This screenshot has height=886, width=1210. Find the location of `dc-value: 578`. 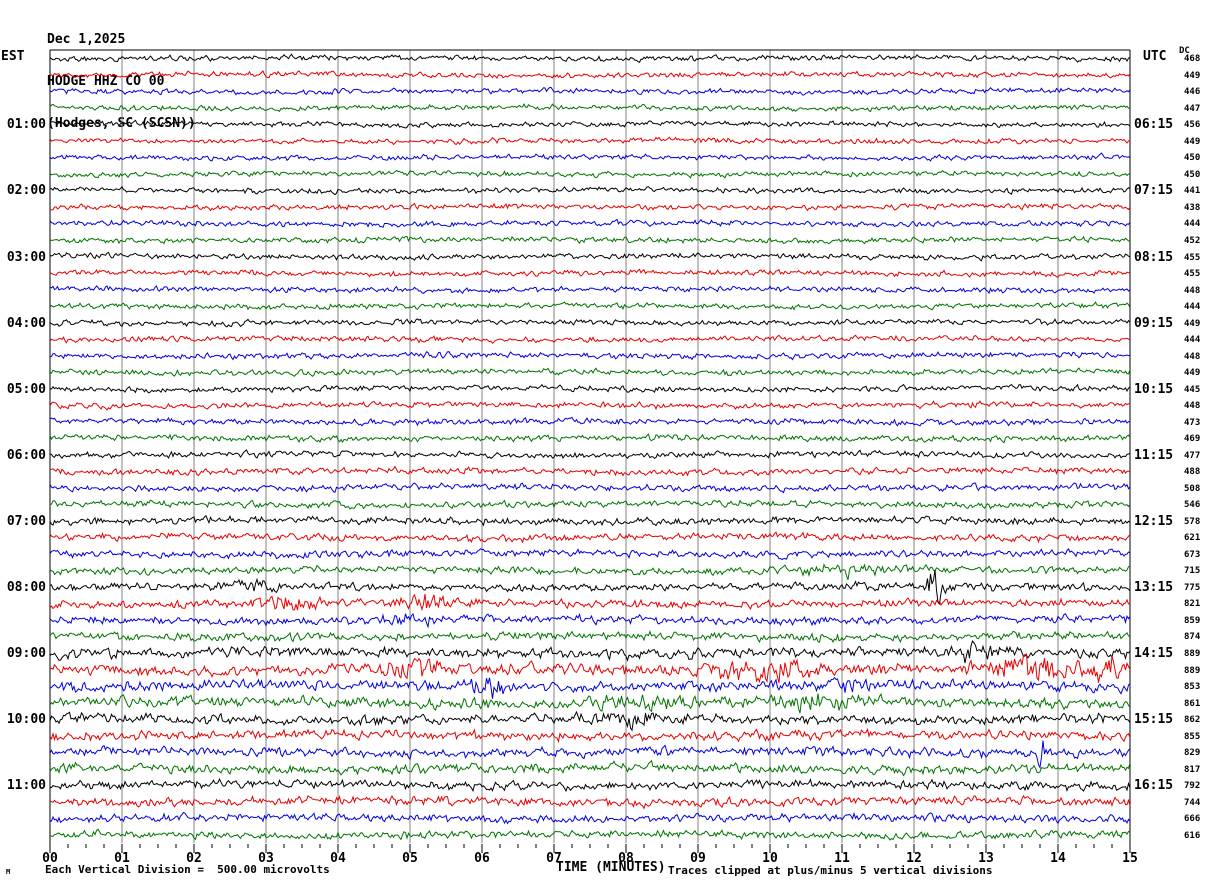

dc-value: 578 is located at coordinates (1192, 521).